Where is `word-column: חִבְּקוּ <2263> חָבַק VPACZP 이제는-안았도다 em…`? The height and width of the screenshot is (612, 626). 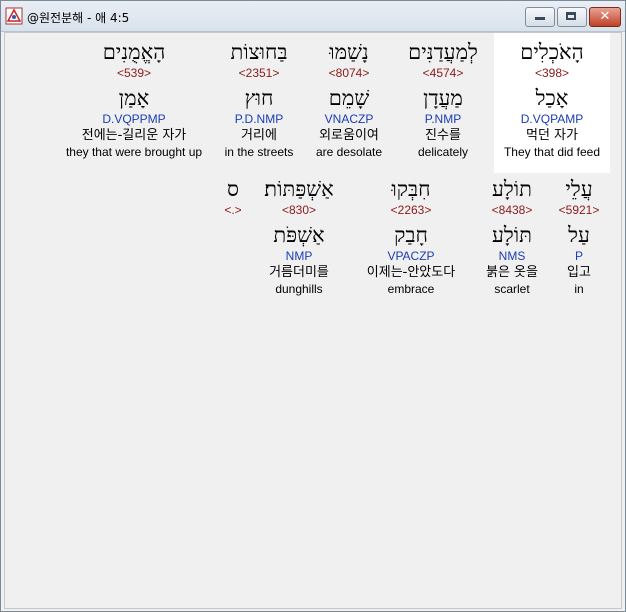 word-column: חִבְּקוּ <2263> חָבַק VPACZP 이제는-안았도다 em… is located at coordinates (411, 236).